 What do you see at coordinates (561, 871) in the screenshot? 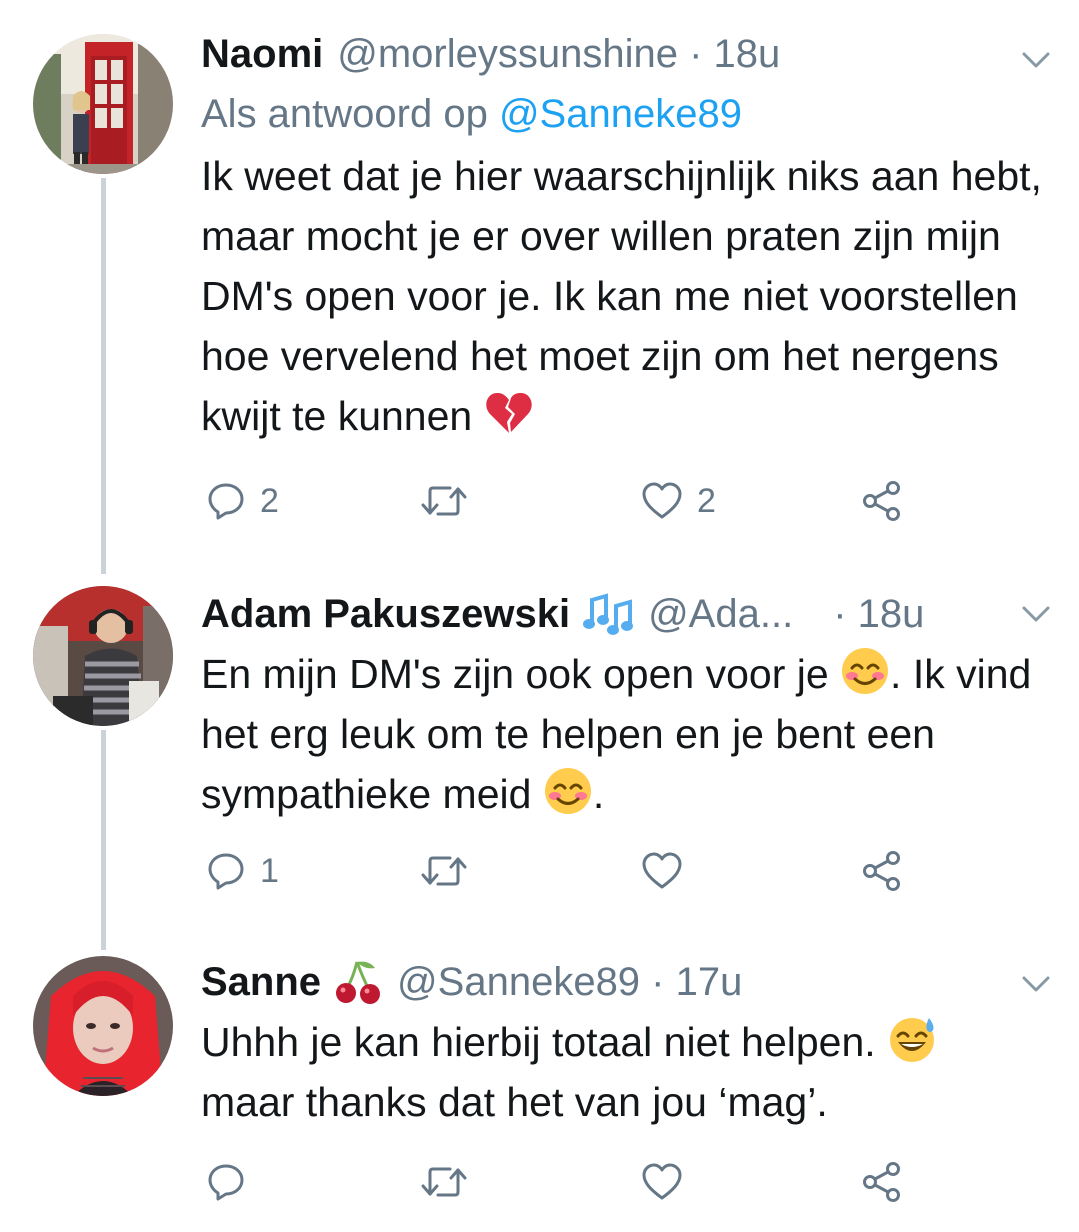
I see `tweet-actions: 1` at bounding box center [561, 871].